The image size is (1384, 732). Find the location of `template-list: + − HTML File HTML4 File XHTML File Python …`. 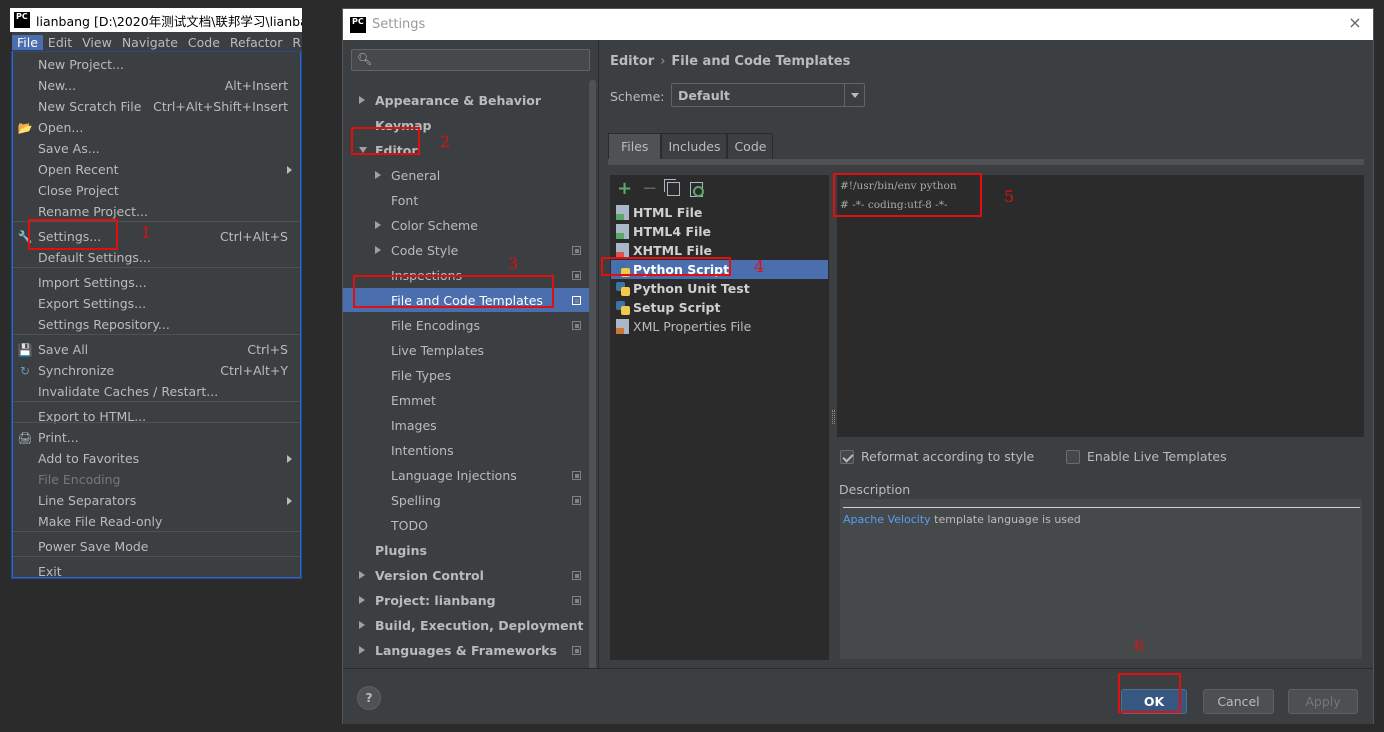

template-list: + − HTML File HTML4 File XHTML File Python … is located at coordinates (719, 417).